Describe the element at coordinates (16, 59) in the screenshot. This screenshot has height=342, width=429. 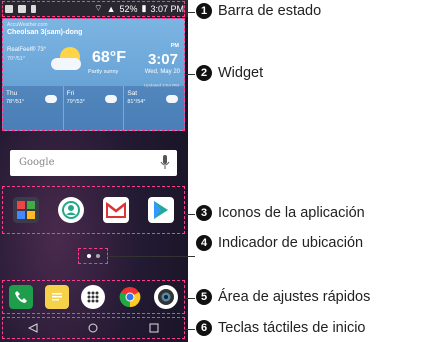
I see `widget-hilo: 70°/51°` at that location.